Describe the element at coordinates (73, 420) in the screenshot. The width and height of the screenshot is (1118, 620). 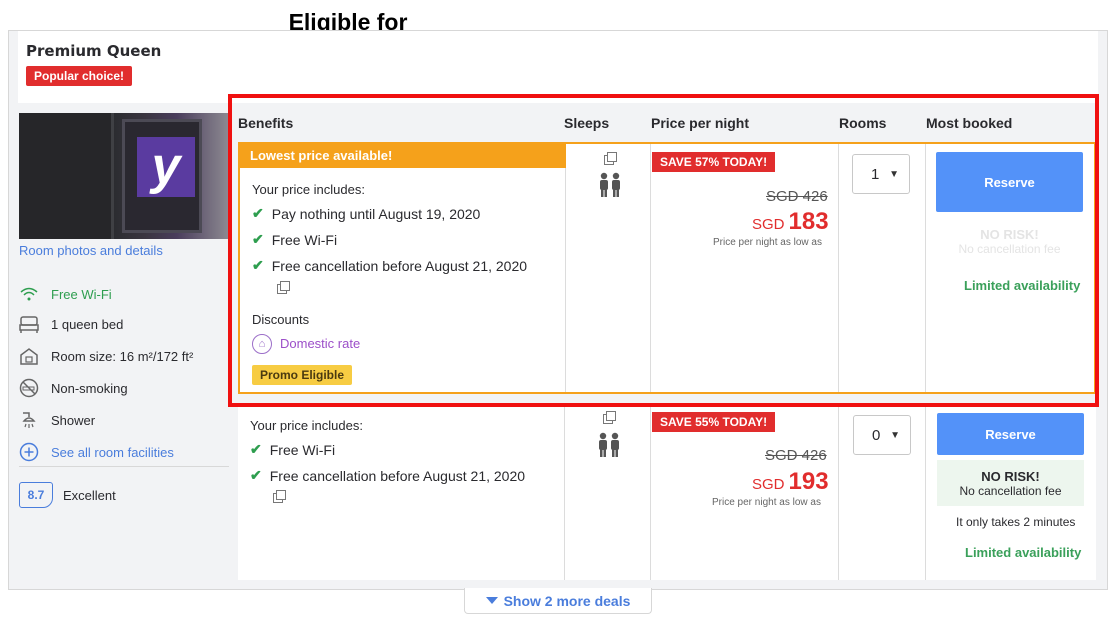
I see `facility-label: Shower` at that location.